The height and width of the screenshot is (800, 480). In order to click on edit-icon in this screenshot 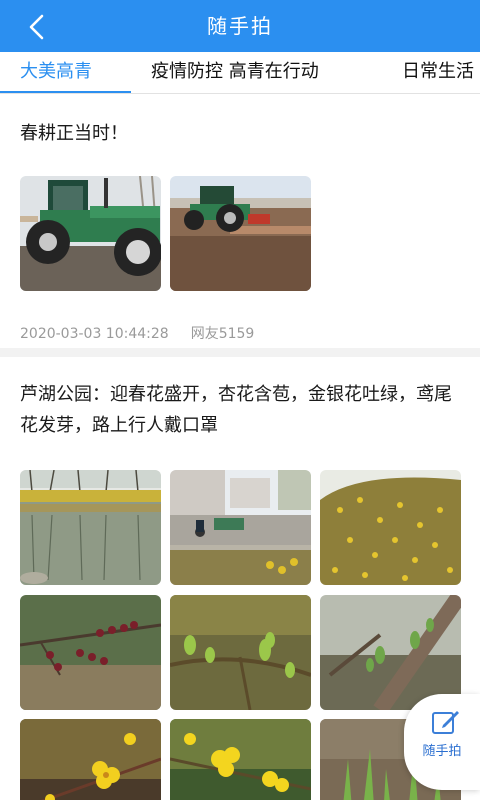, I will do `click(445, 722)`.